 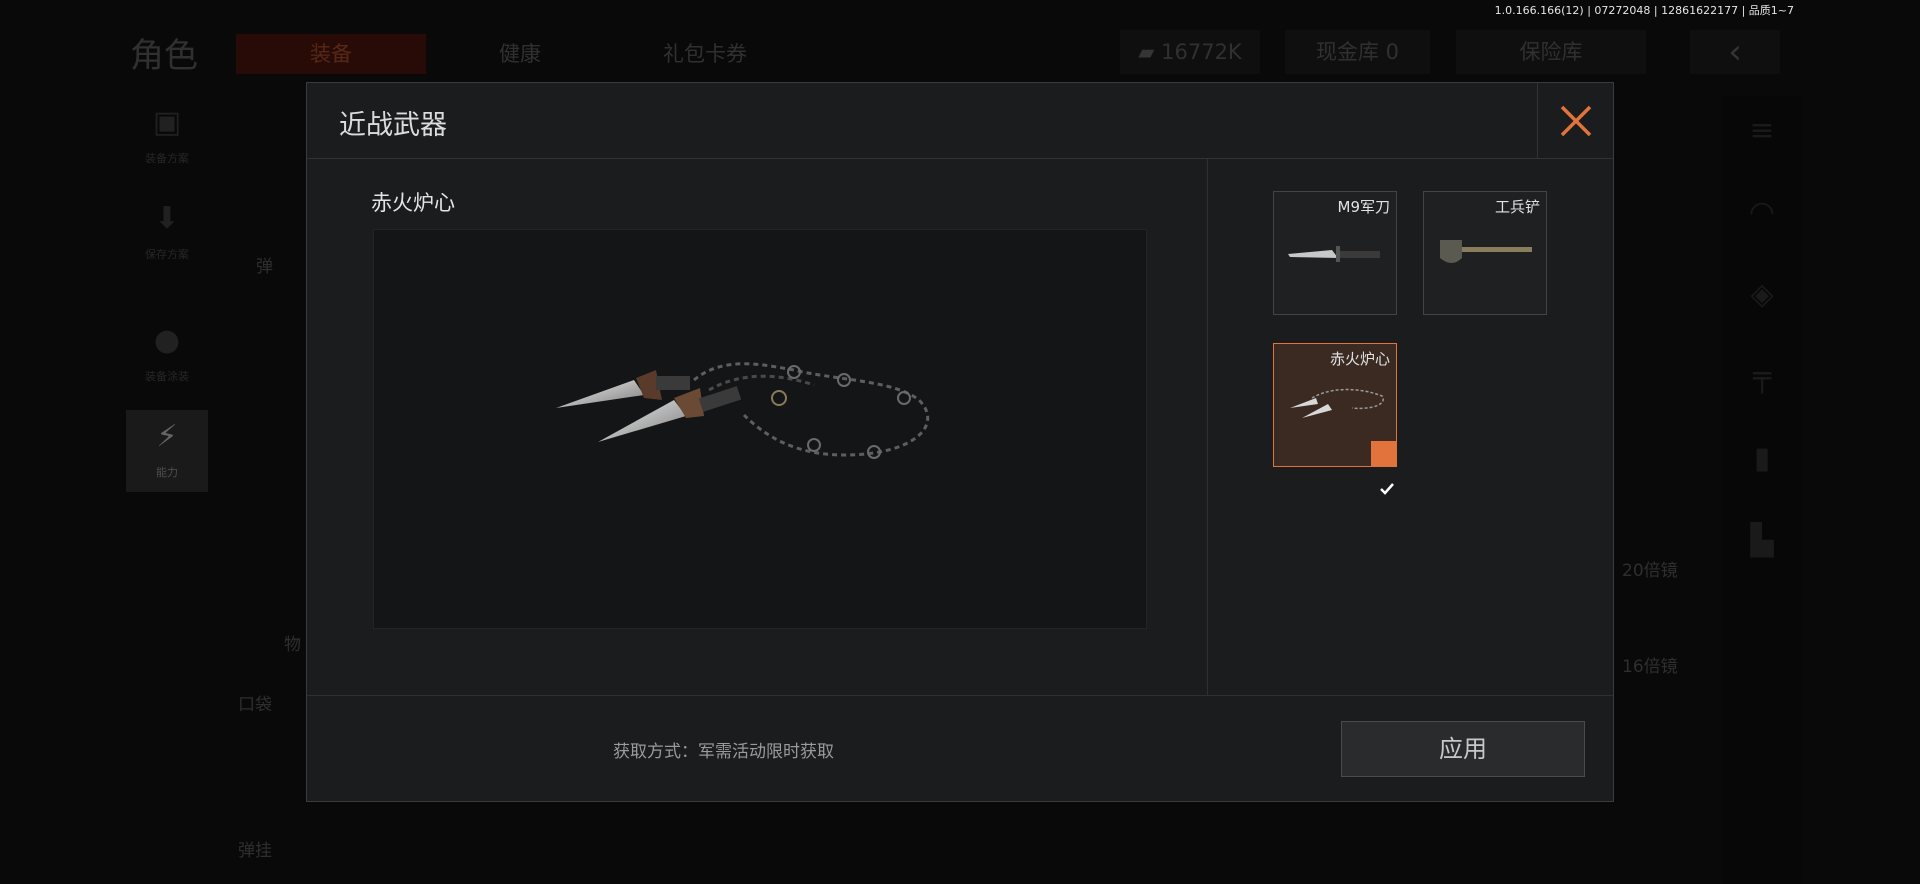 I want to click on sidebar-item-loadout: ▣ 装备方案, so click(x=167, y=137).